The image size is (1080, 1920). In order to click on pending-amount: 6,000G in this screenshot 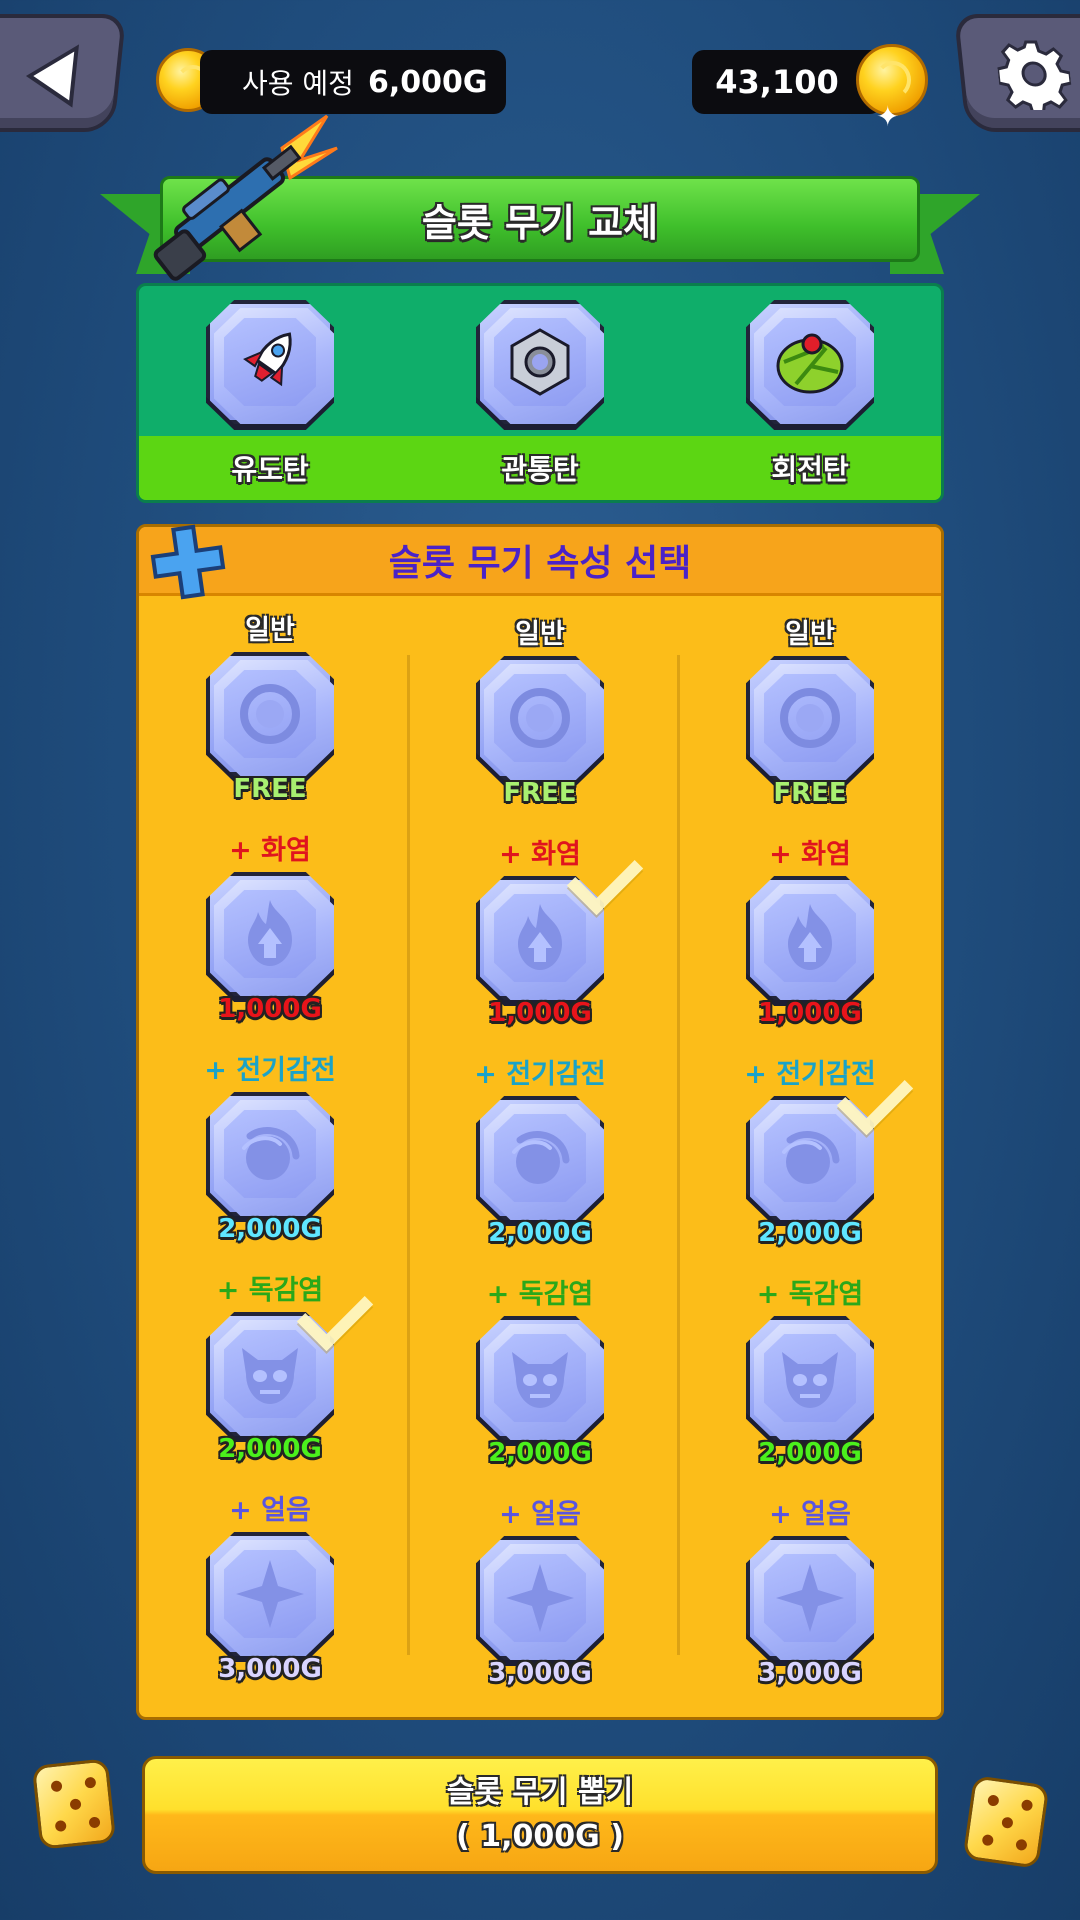, I will do `click(427, 82)`.